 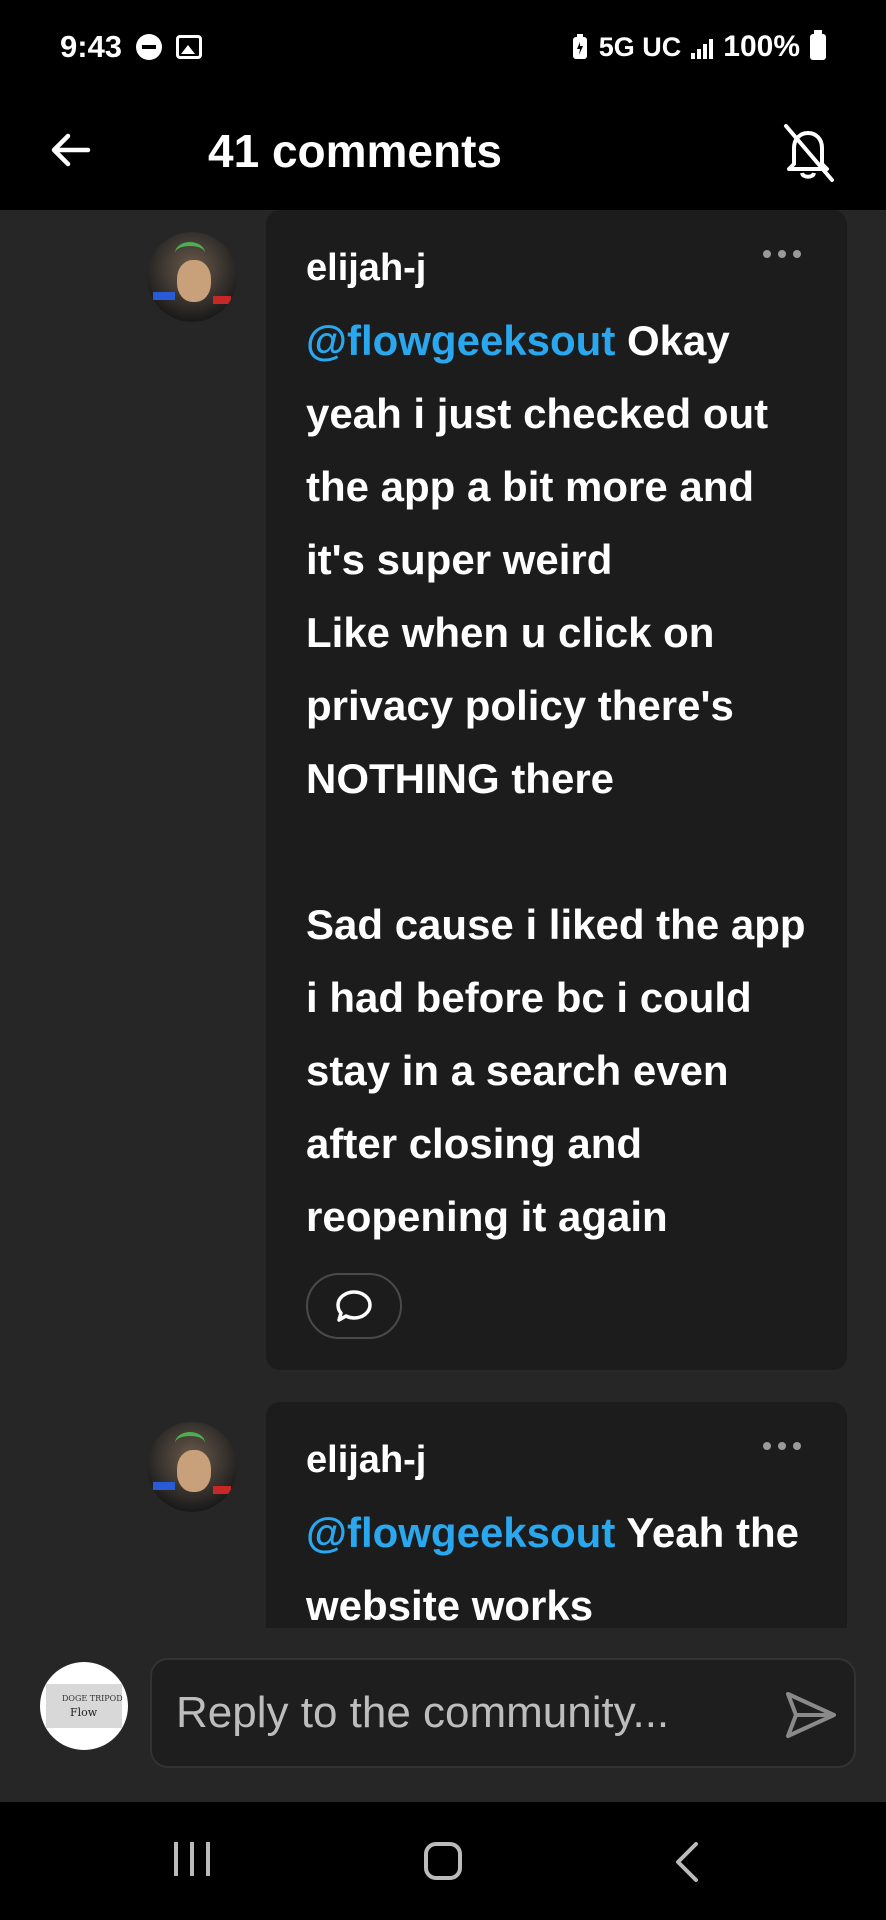 I want to click on avatar-text: Flow, so click(x=84, y=1712).